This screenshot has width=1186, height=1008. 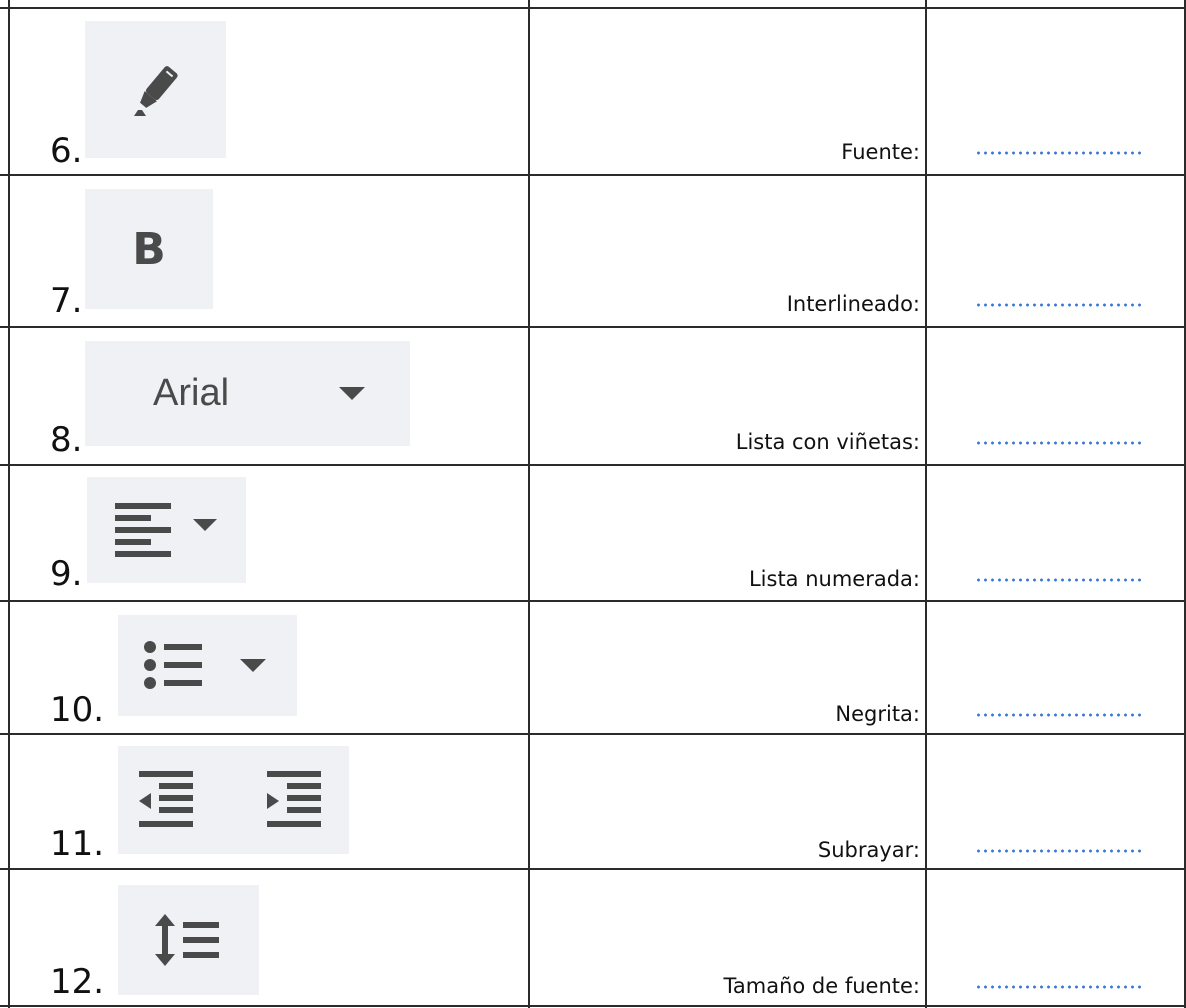 What do you see at coordinates (827, 442) in the screenshot?
I see `option-label: Lista con viñetas:` at bounding box center [827, 442].